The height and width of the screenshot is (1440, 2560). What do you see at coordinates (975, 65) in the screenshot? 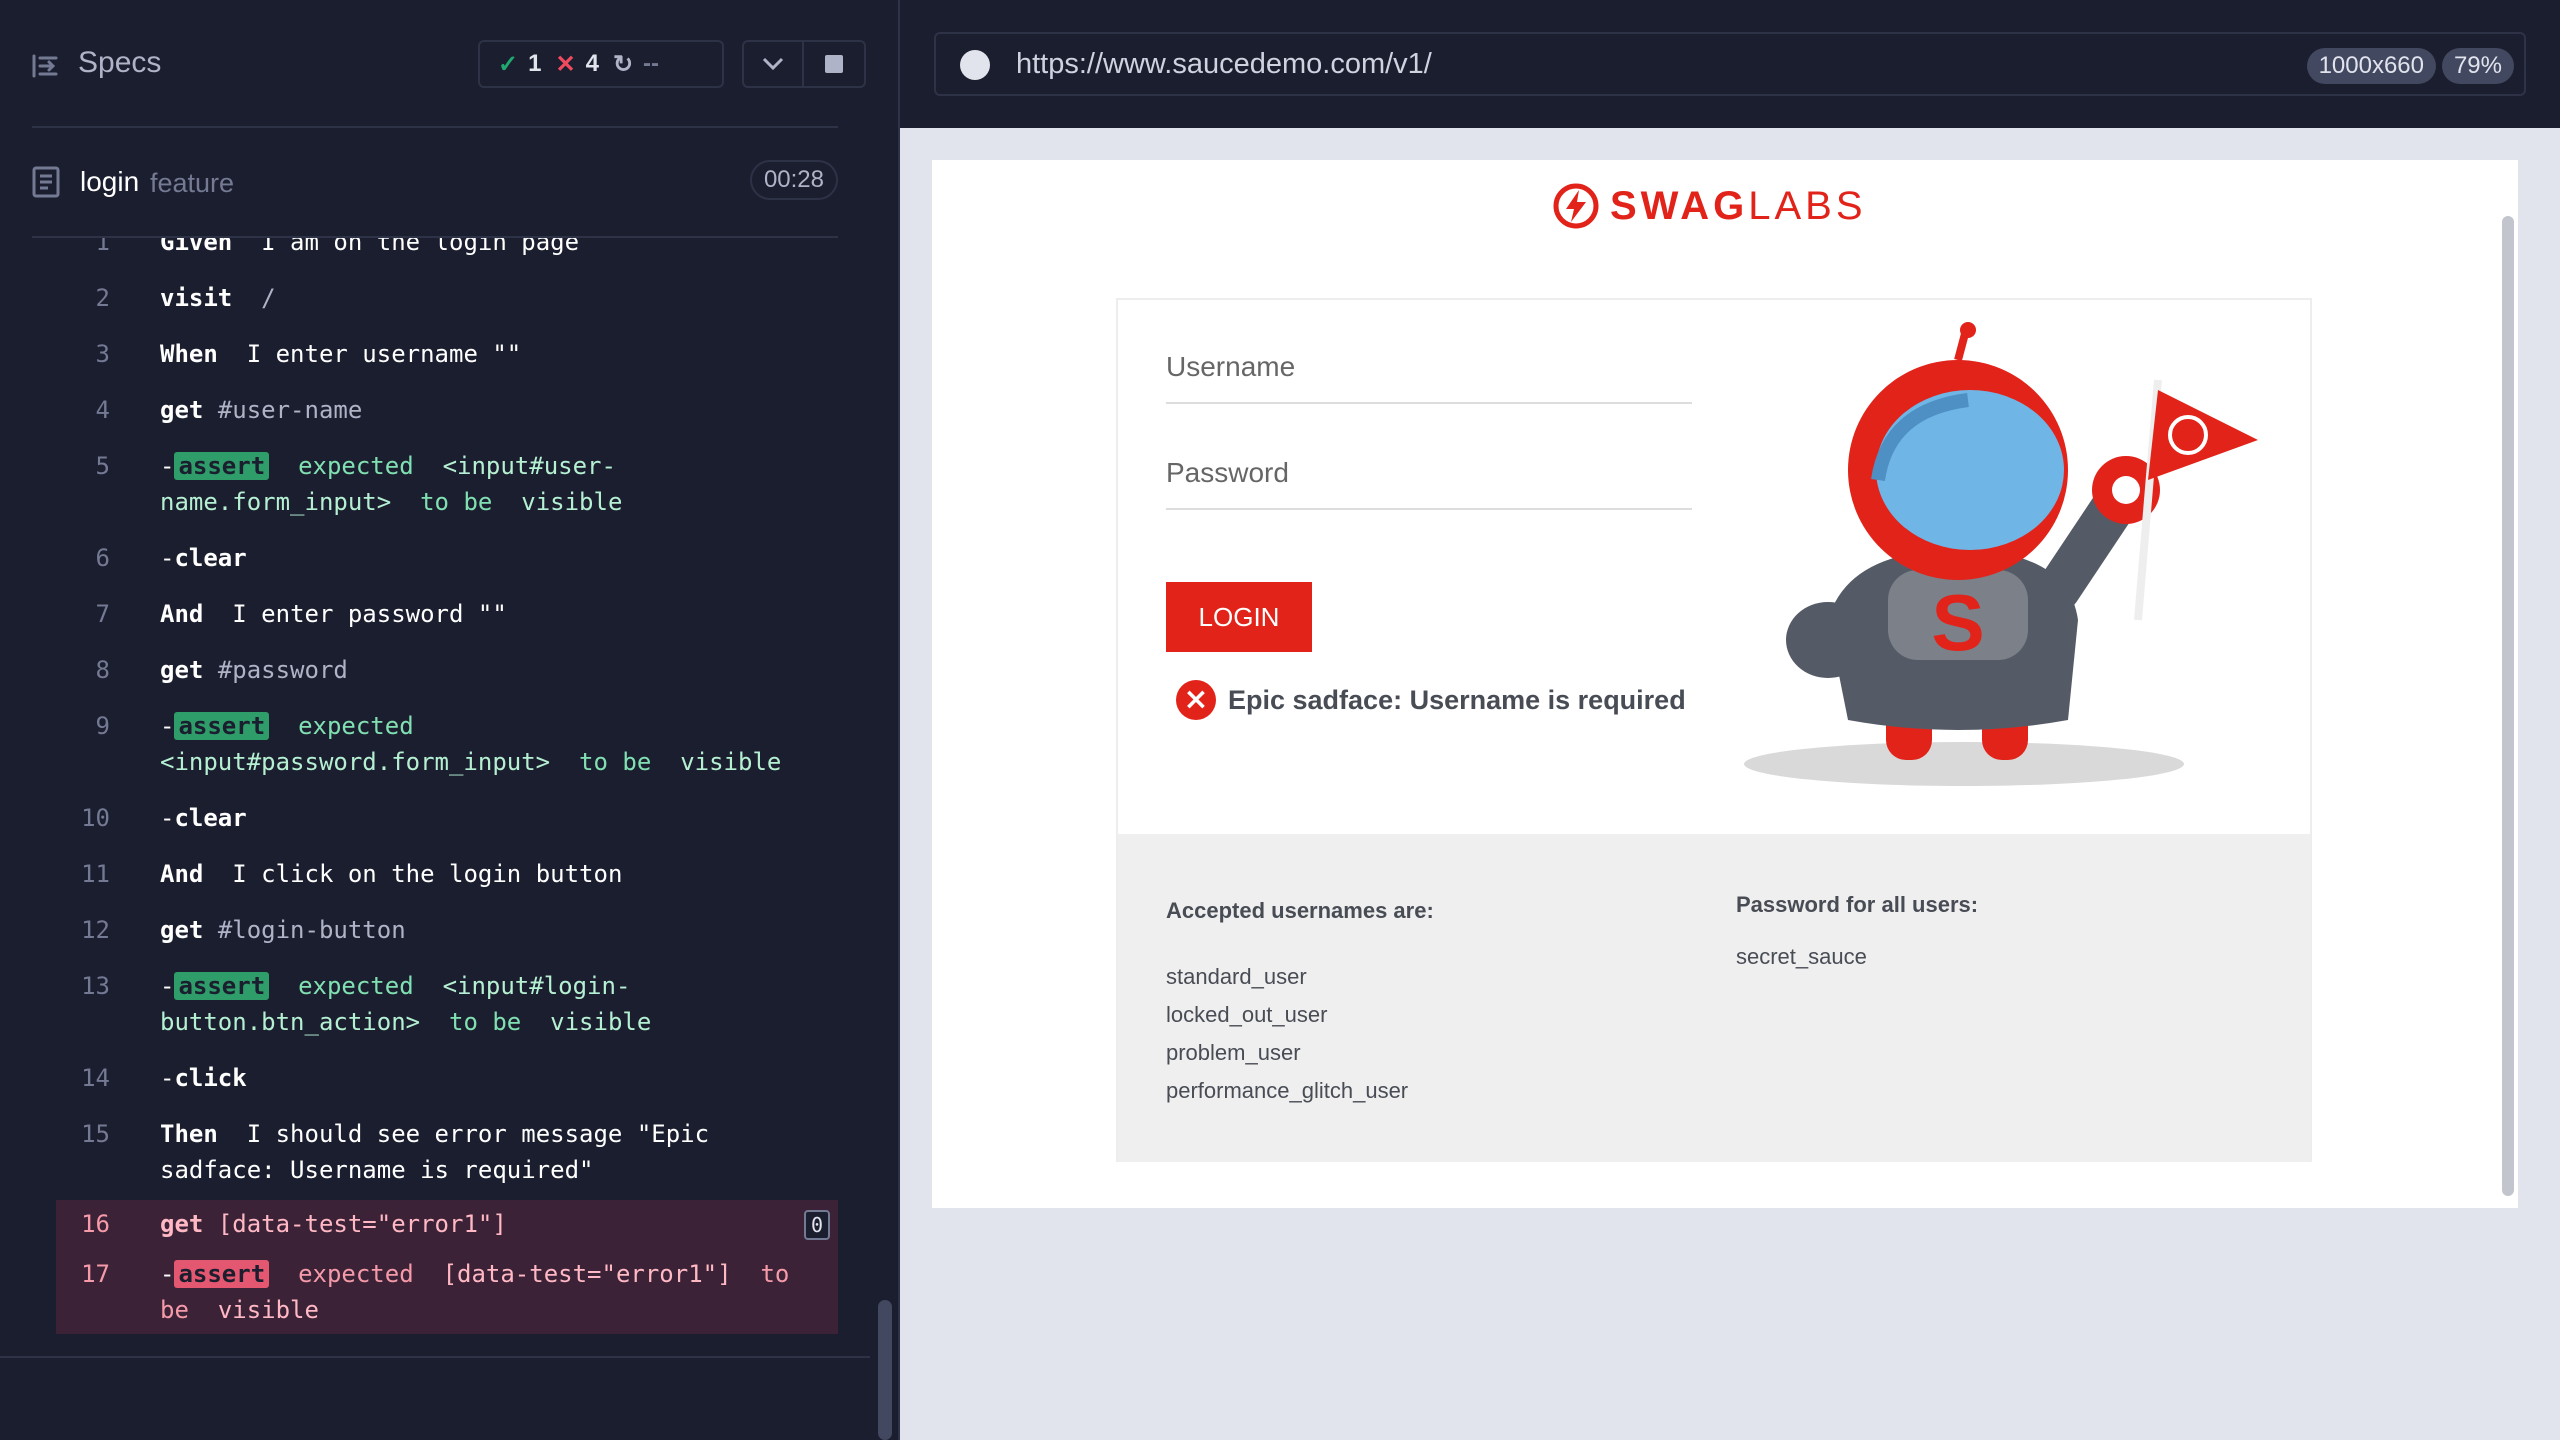
I see `globe-icon` at bounding box center [975, 65].